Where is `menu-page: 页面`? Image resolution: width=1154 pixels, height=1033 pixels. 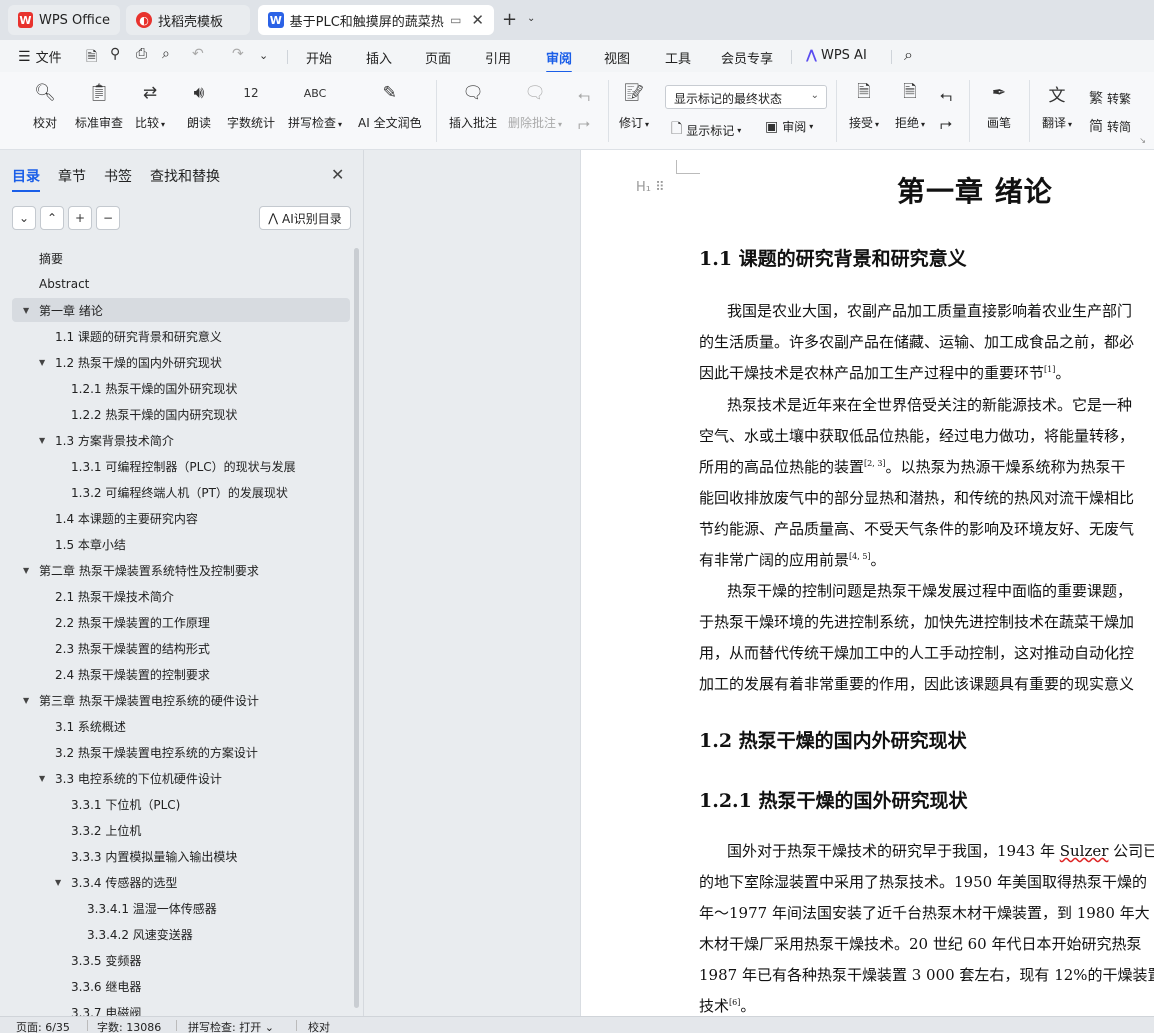
menu-page: 页面 is located at coordinates (438, 57).